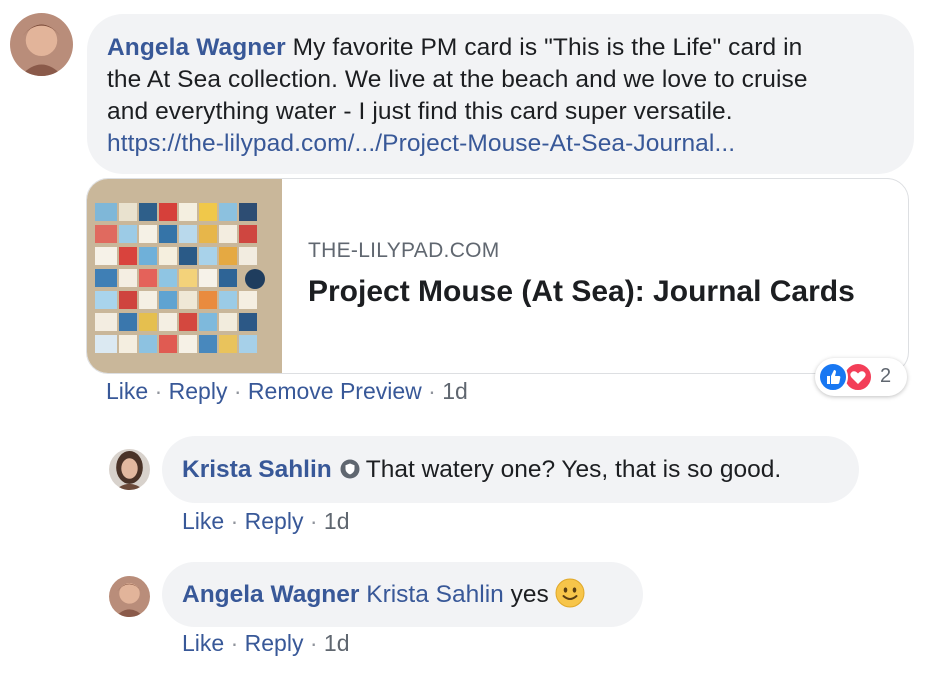 Image resolution: width=932 pixels, height=680 pixels. I want to click on reply-author: Angela Wagner, so click(270, 594).